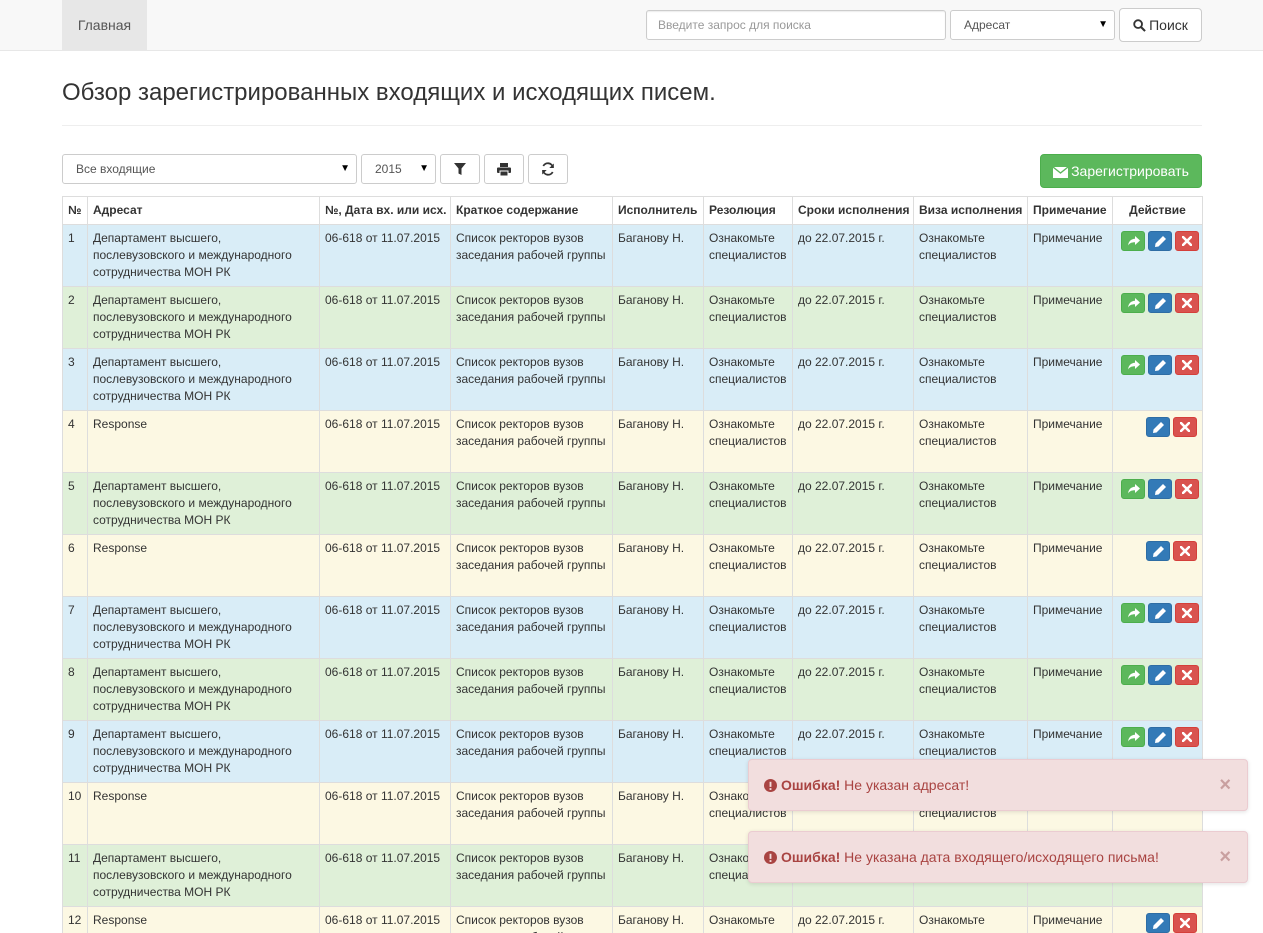 The width and height of the screenshot is (1263, 933). Describe the element at coordinates (796, 25) in the screenshot. I see `search-input` at that location.